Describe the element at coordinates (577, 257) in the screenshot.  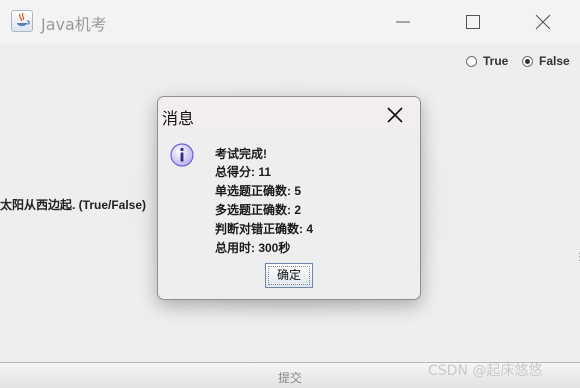
I see `resize-grip-mark: ⋮` at that location.